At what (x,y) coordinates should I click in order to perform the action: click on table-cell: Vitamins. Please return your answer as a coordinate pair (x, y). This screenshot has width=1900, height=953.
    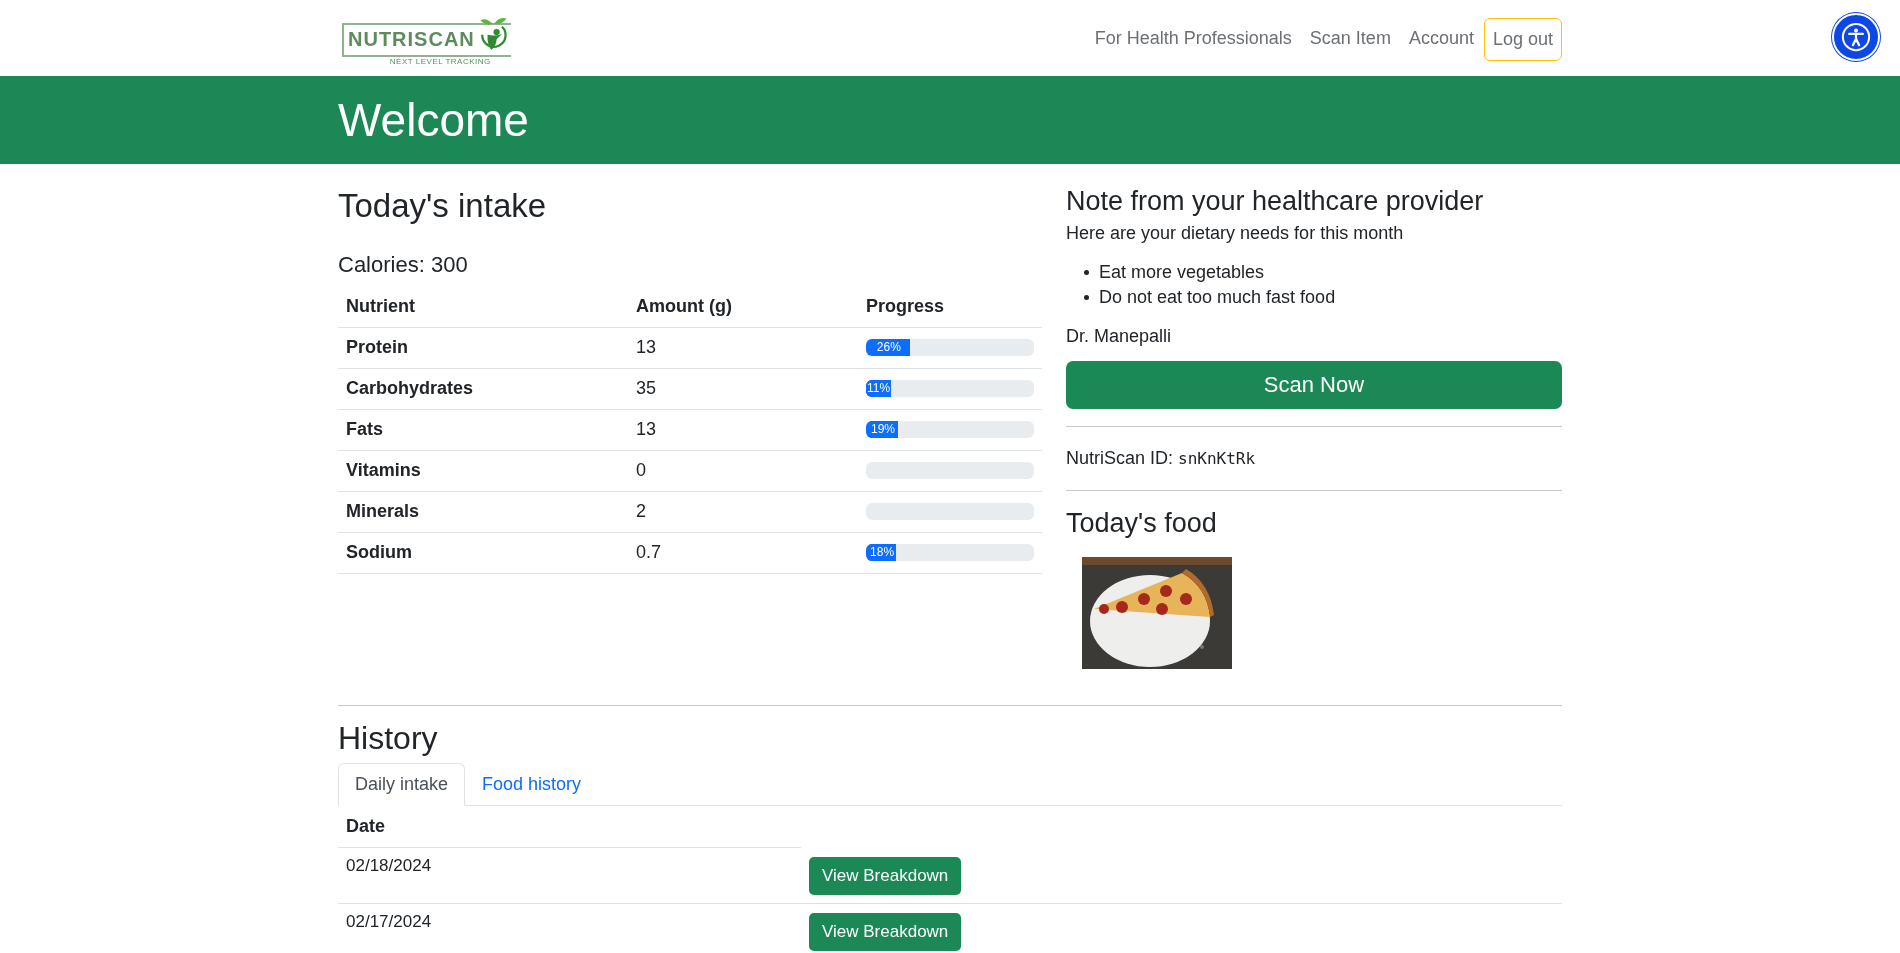
    Looking at the image, I should click on (483, 471).